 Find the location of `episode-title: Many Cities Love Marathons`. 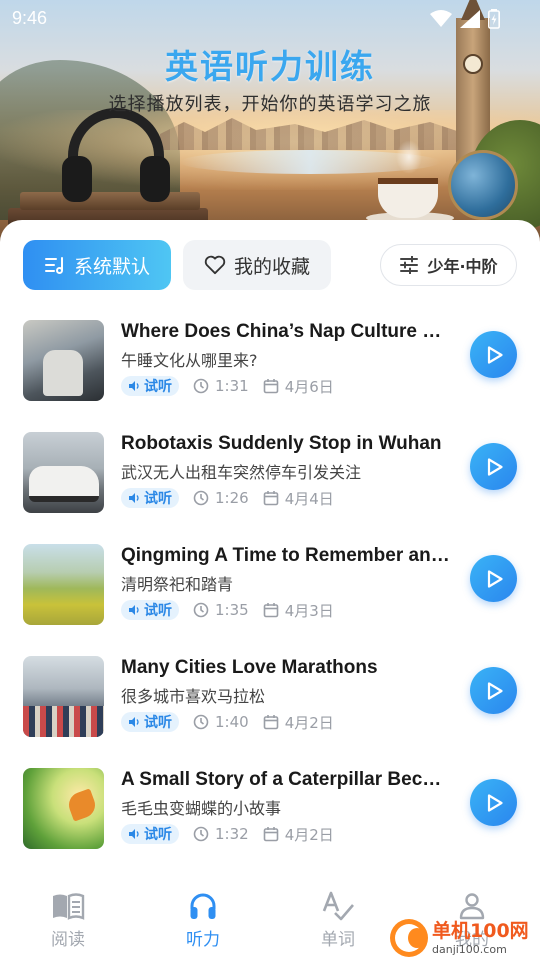

episode-title: Many Cities Love Marathons is located at coordinates (249, 667).